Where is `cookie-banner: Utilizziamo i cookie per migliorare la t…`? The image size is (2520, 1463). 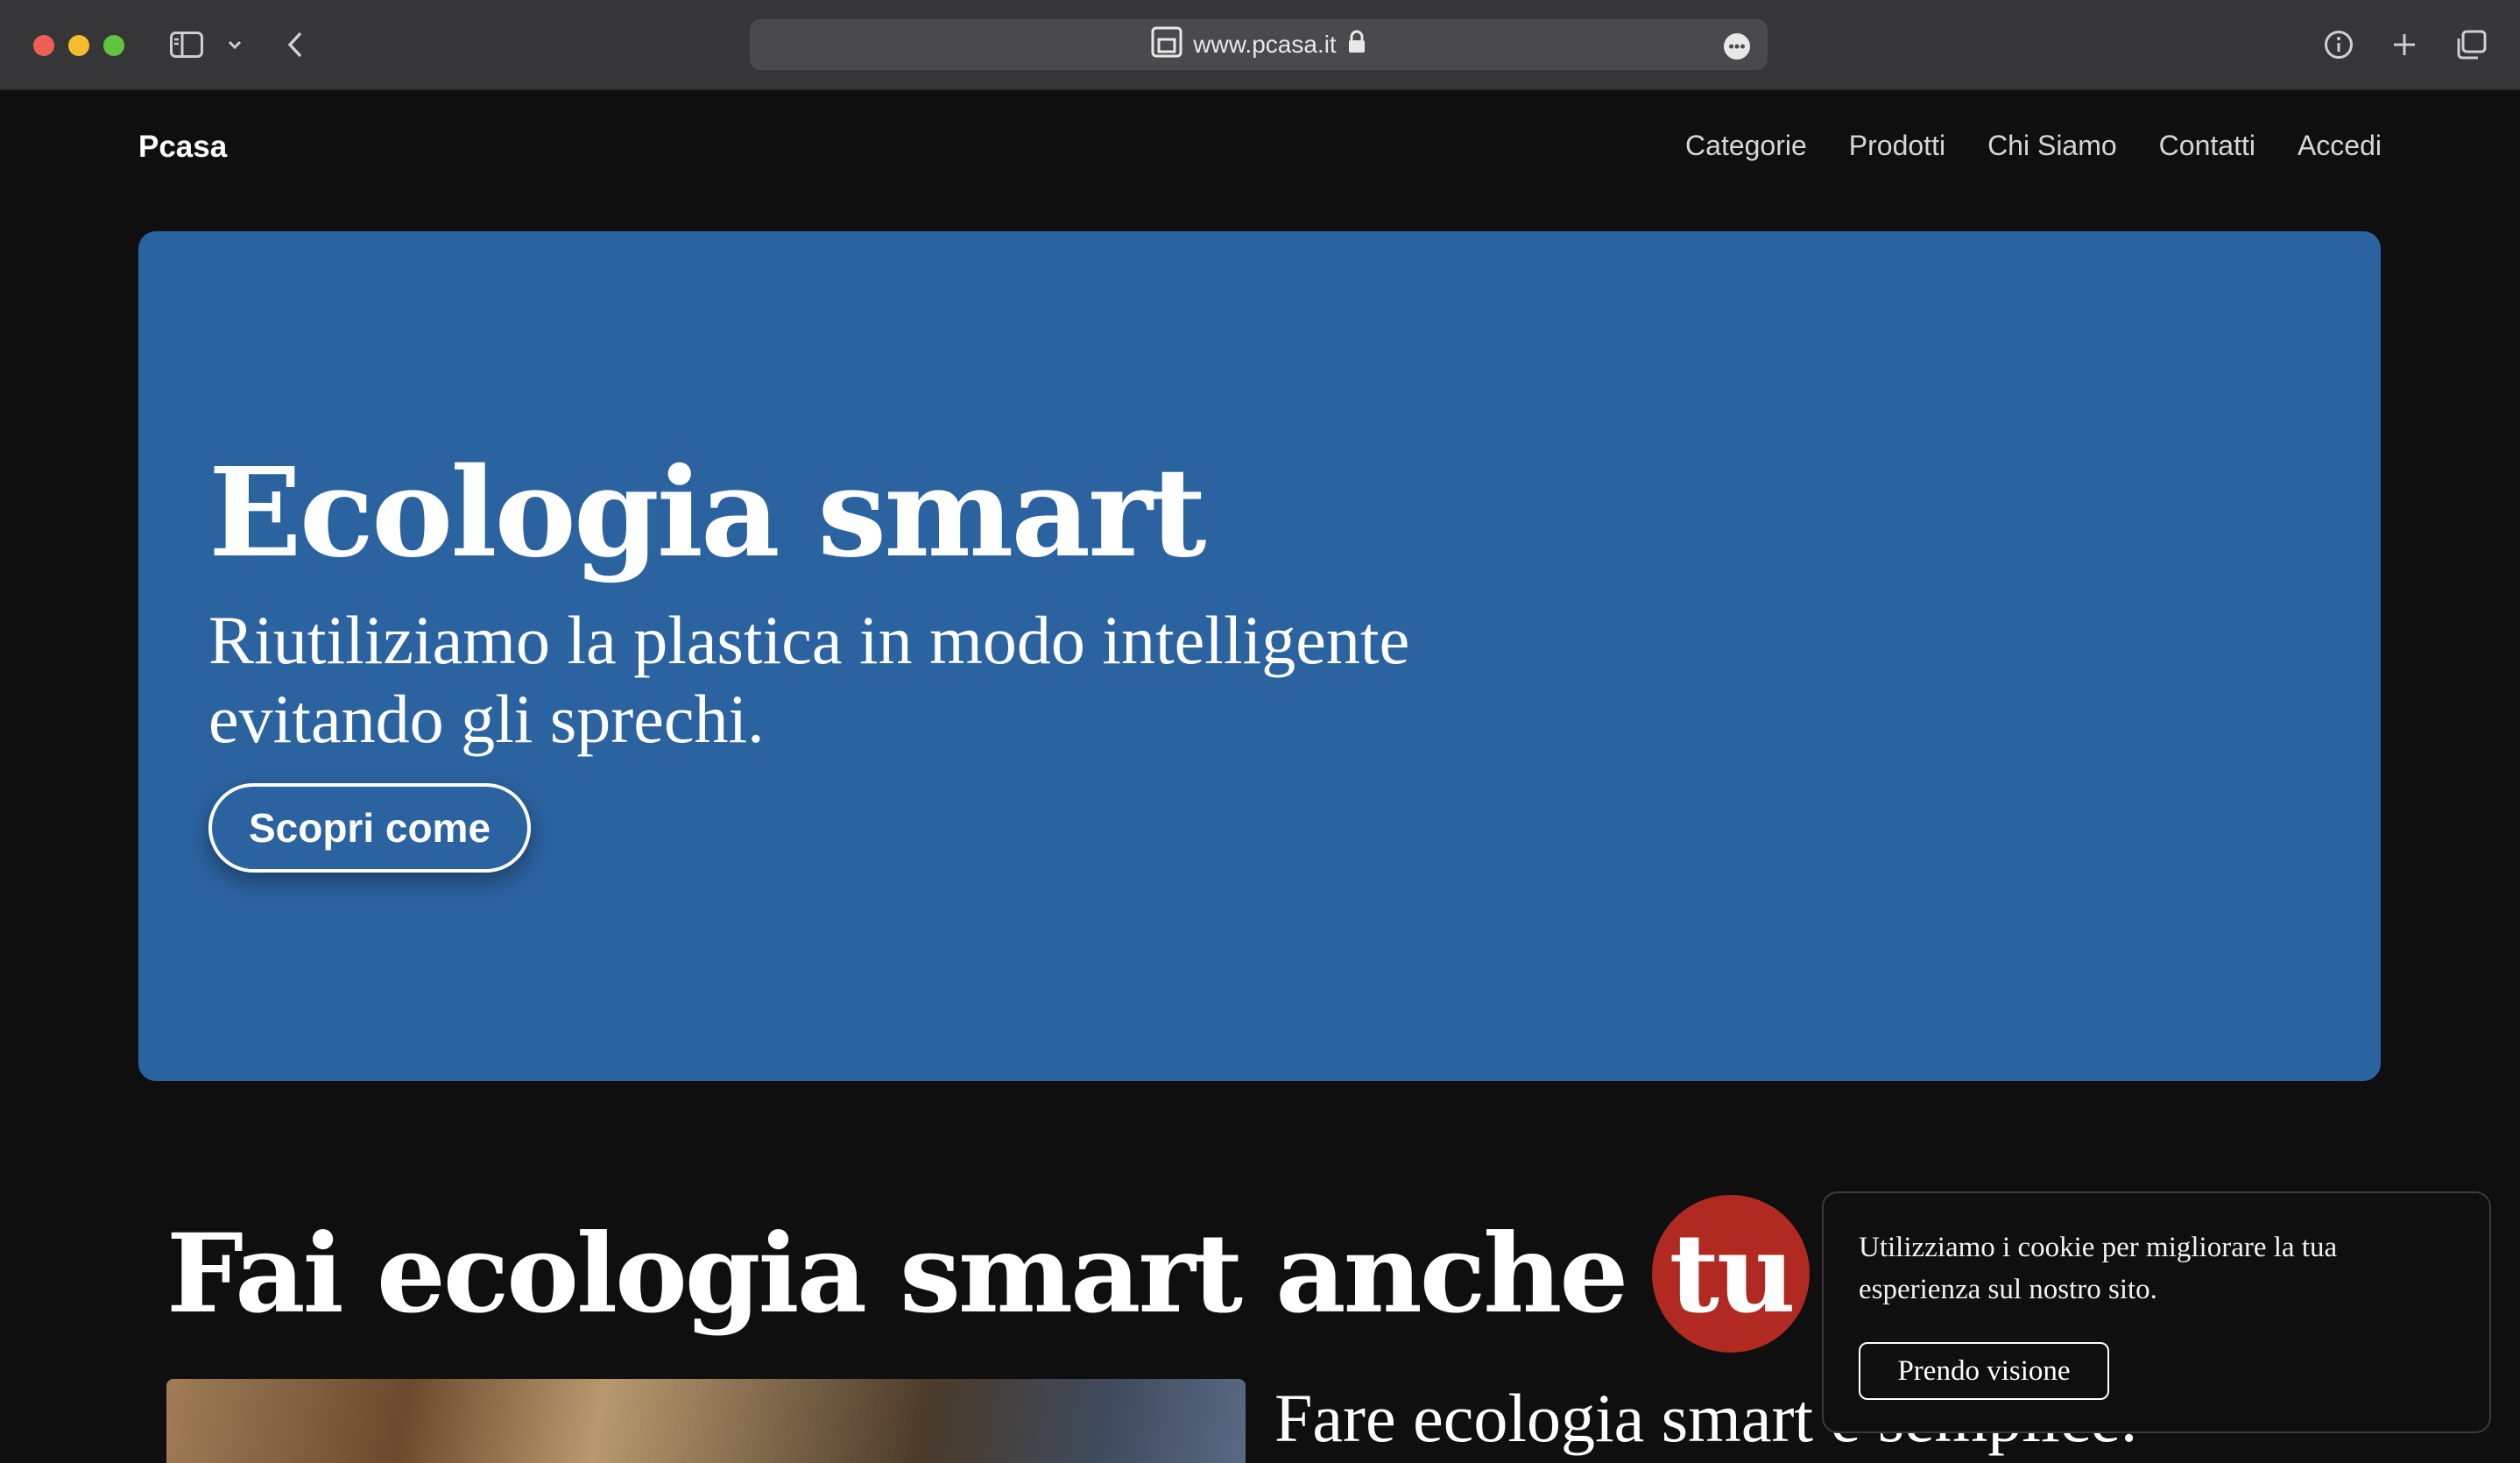
cookie-banner: Utilizziamo i cookie per migliorare la t… is located at coordinates (2156, 1312).